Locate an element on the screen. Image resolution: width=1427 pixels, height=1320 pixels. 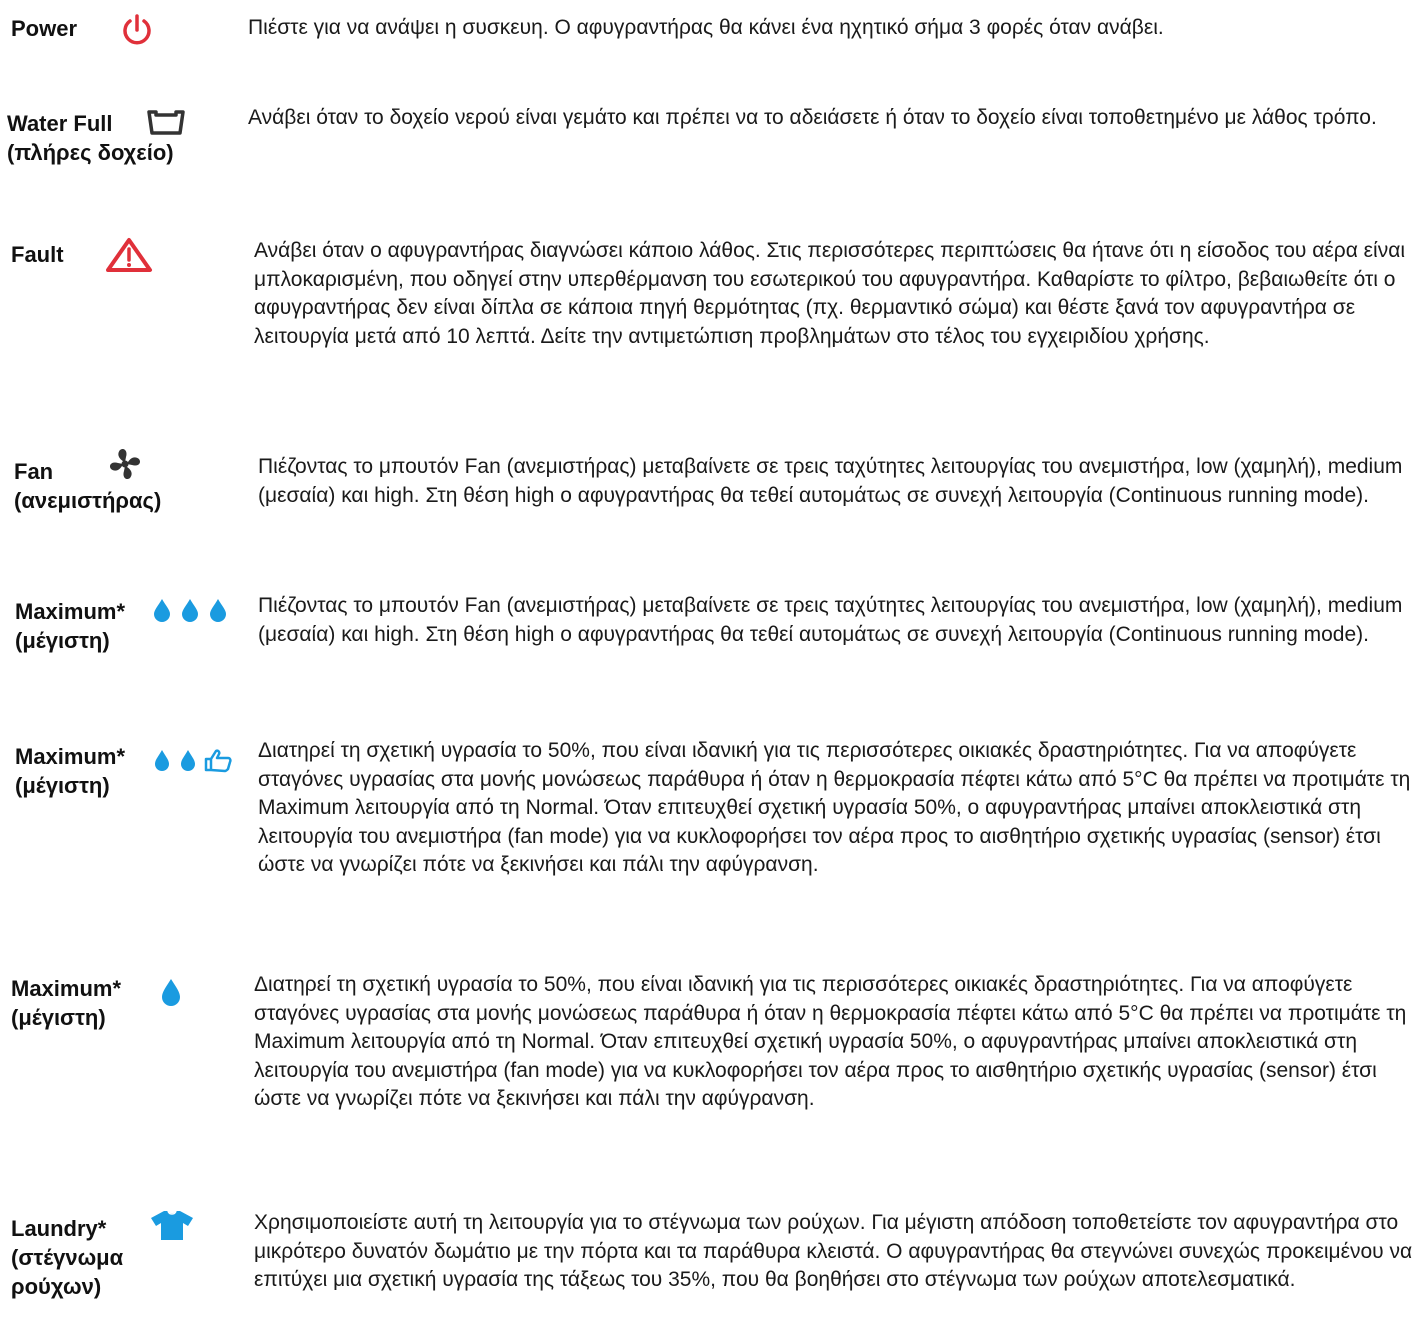
item-label: Fault is located at coordinates (37, 254).